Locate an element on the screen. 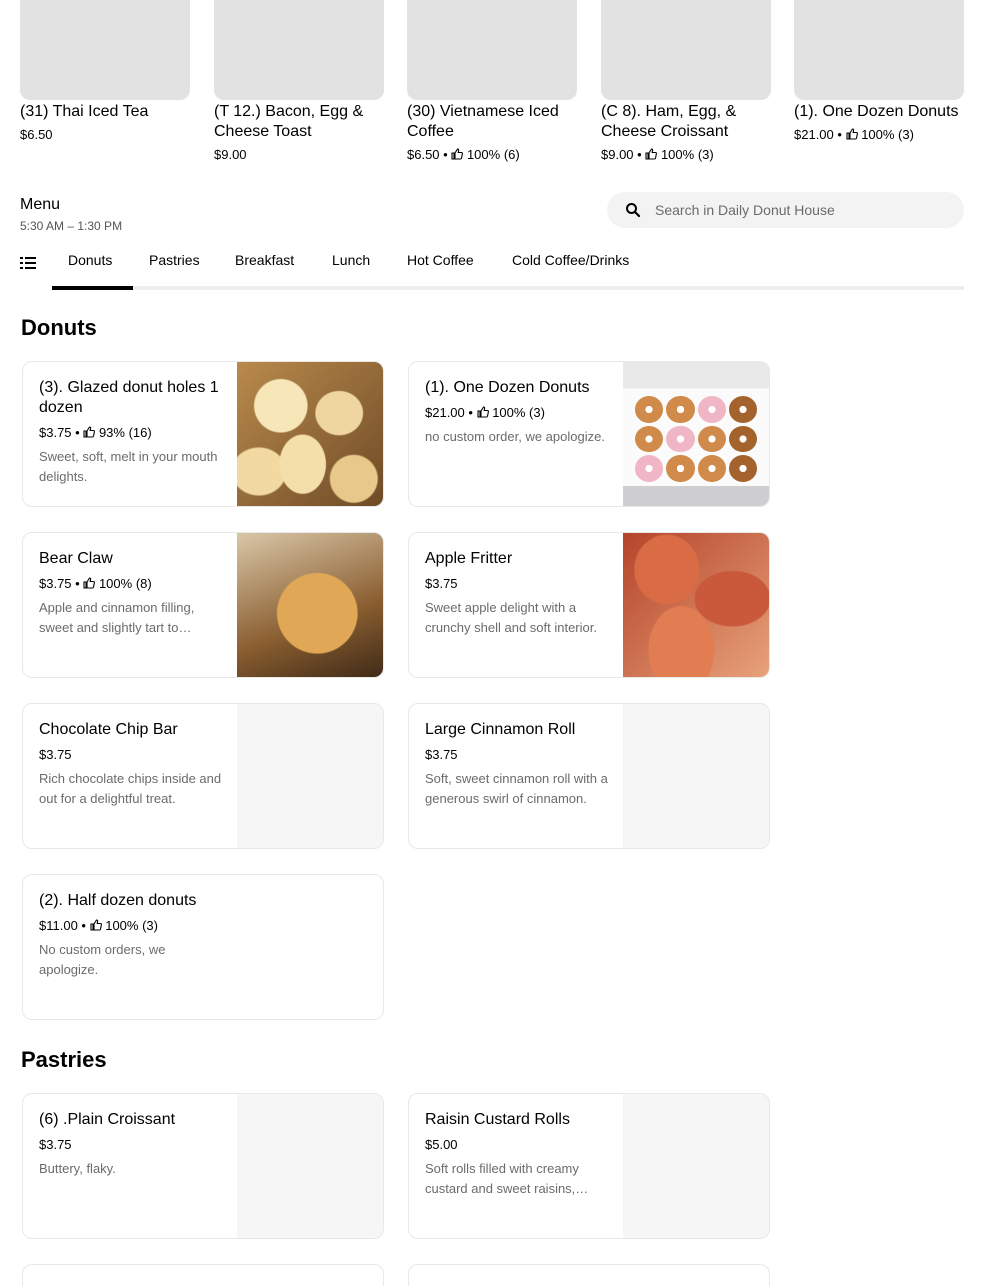  menu-hours: 5:30 AM – 1:30 PM is located at coordinates (71, 226).